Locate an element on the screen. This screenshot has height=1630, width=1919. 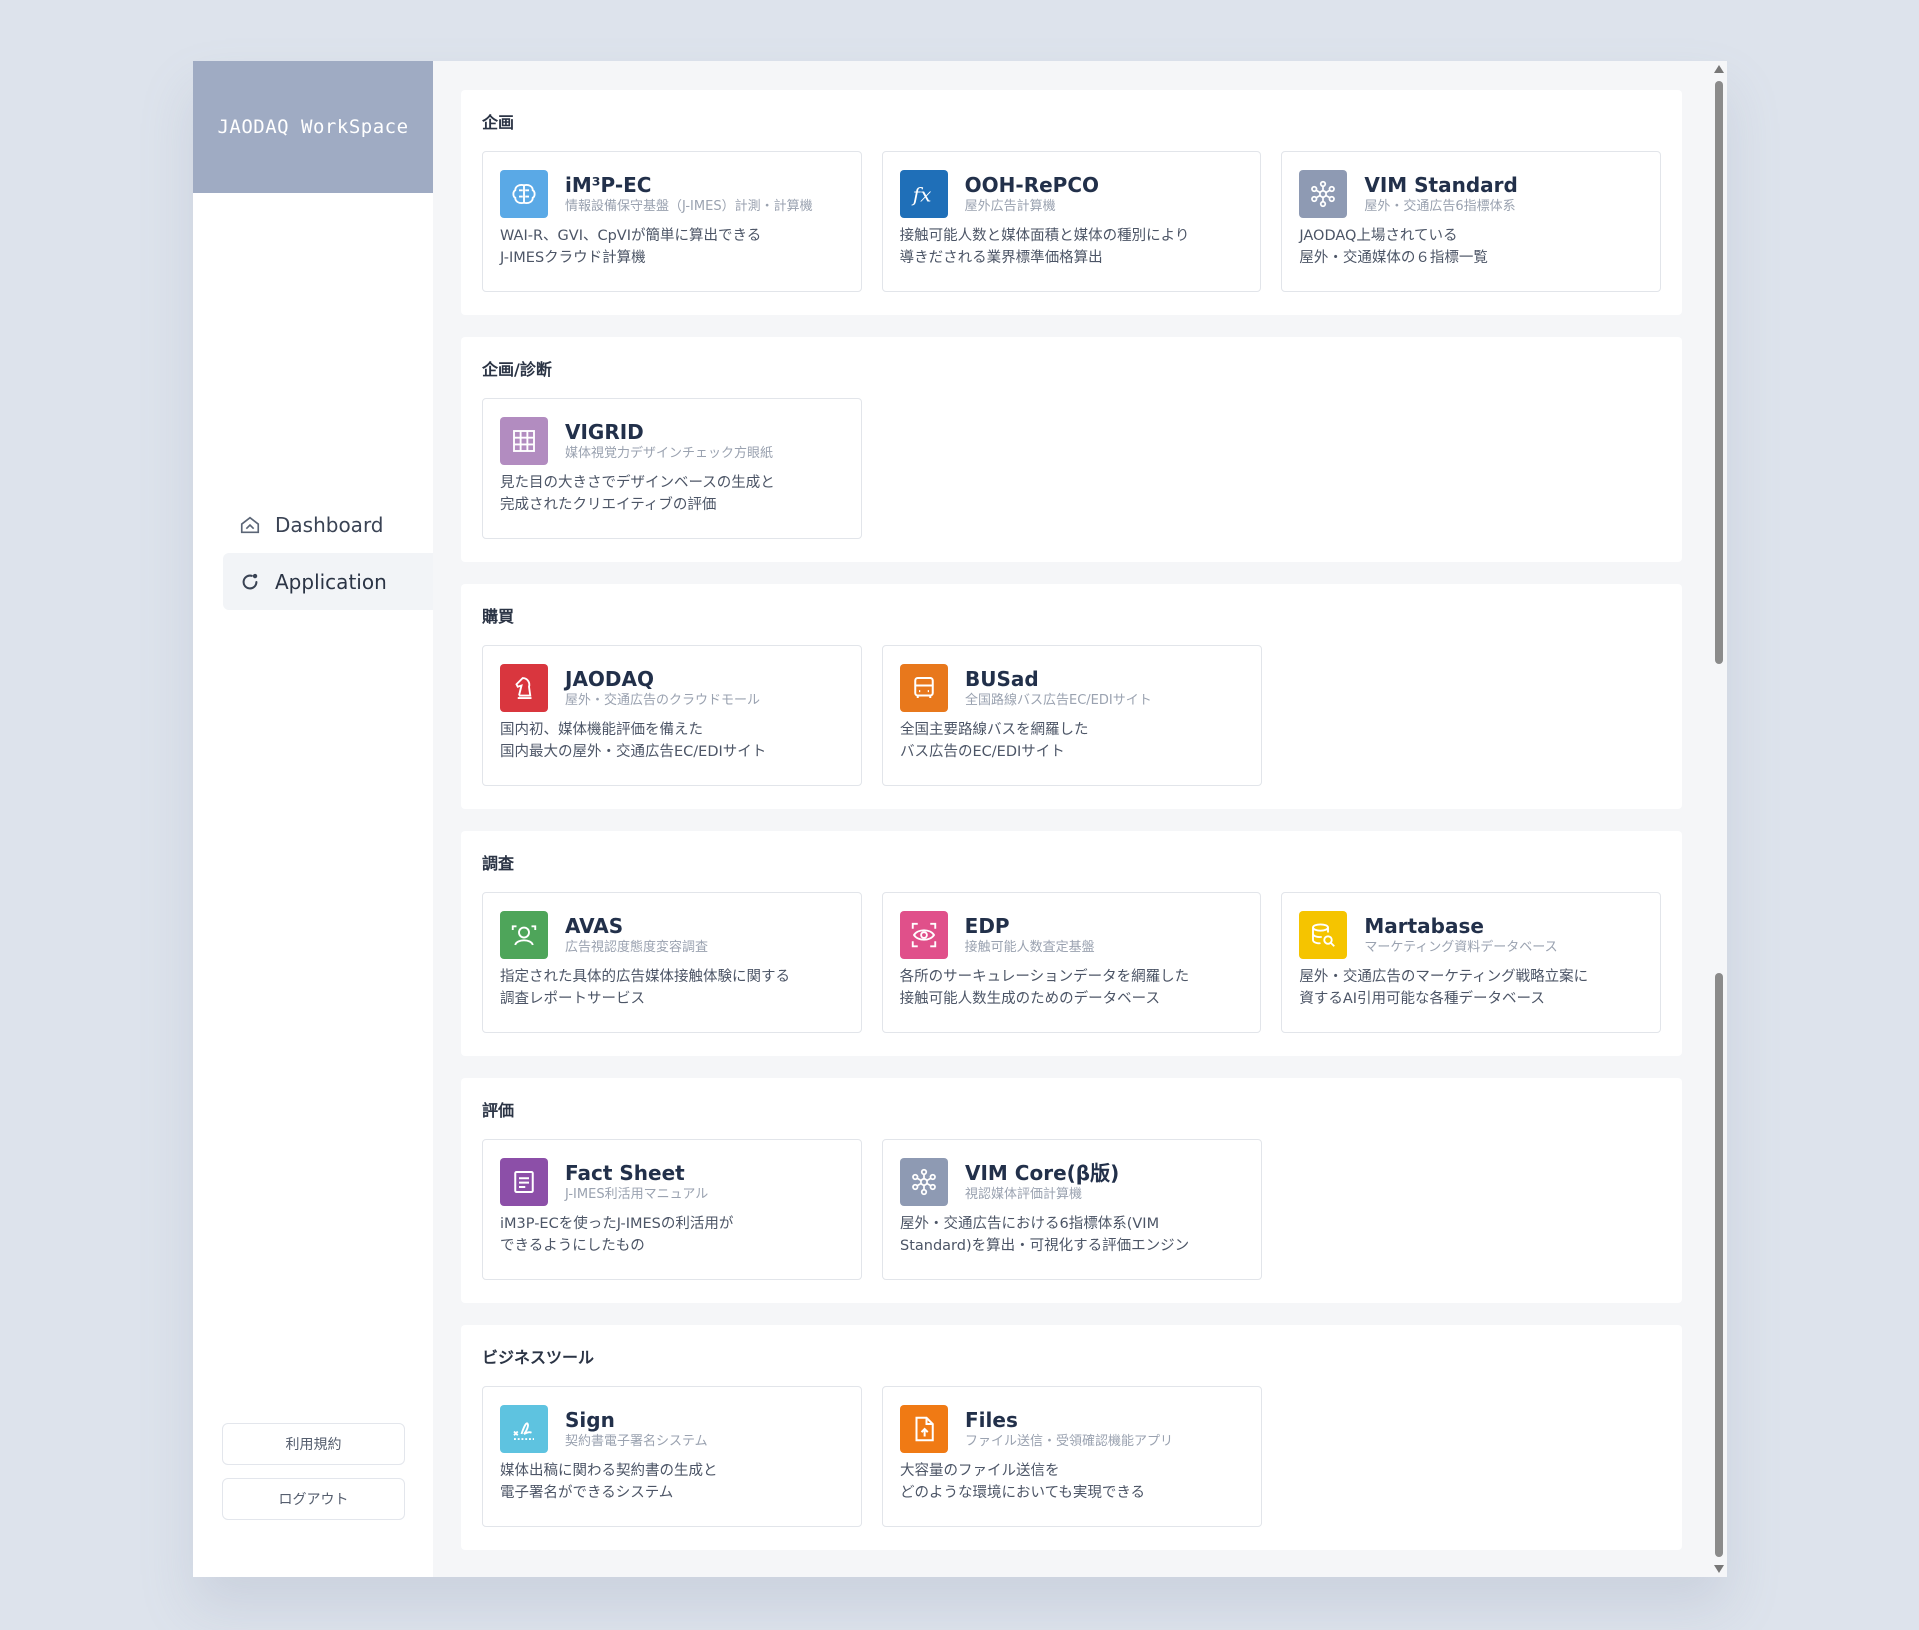
app-description: 指定された具体的広告媒体接触体験に関する 調査レポートサービス is located at coordinates (645, 988).